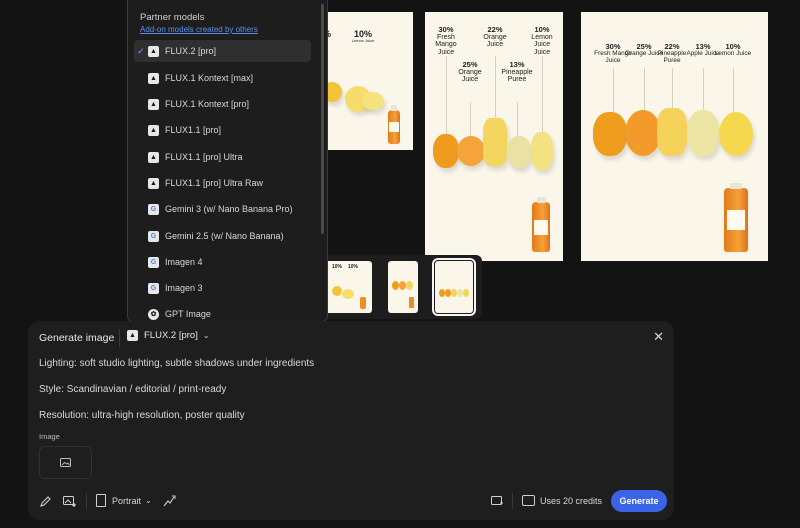 The width and height of the screenshot is (800, 528). I want to click on generated-image-1: % 10% Lemon Juice, so click(365, 81).